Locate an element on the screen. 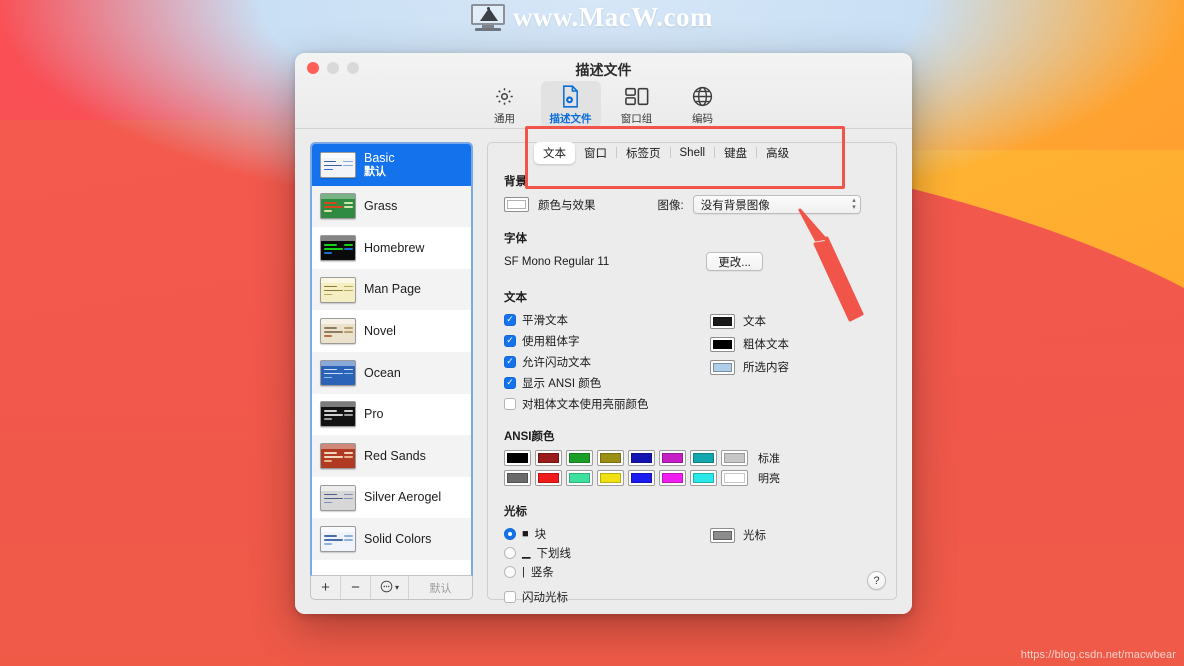 Image resolution: width=1184 pixels, height=666 pixels. section-title-cursor: 光标 is located at coordinates (515, 512).